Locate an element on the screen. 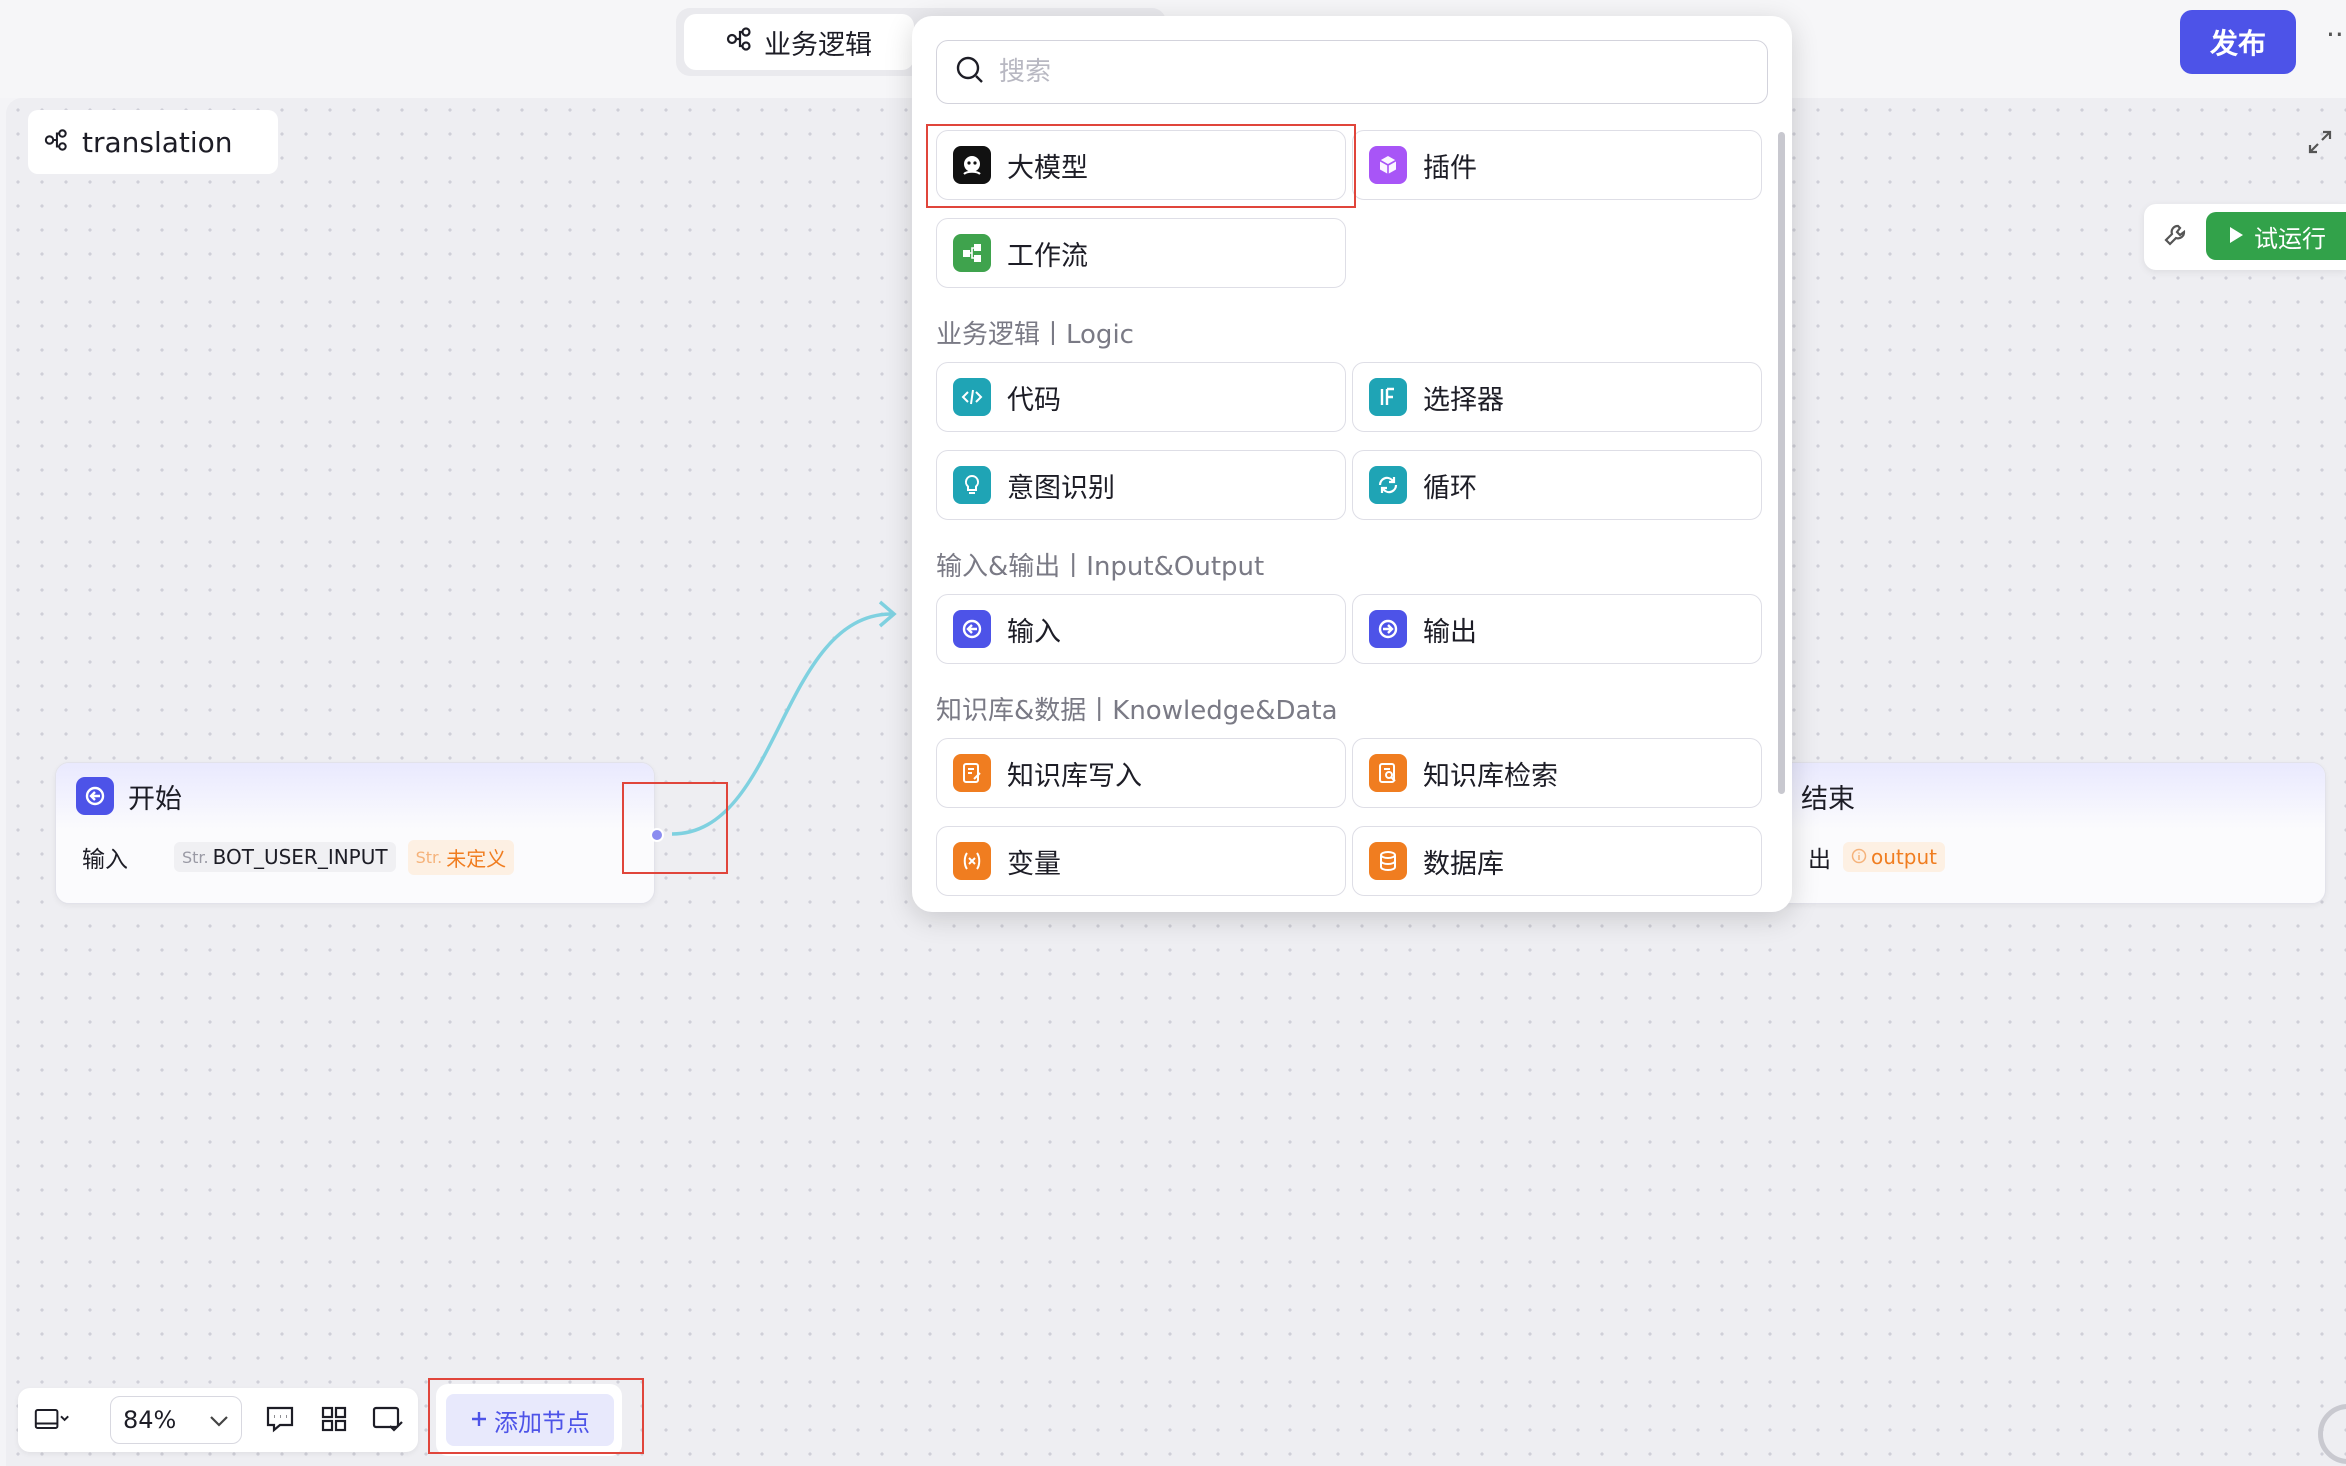 Image resolution: width=2346 pixels, height=1466 pixels. node-item-variable: 变量 is located at coordinates (1141, 861).